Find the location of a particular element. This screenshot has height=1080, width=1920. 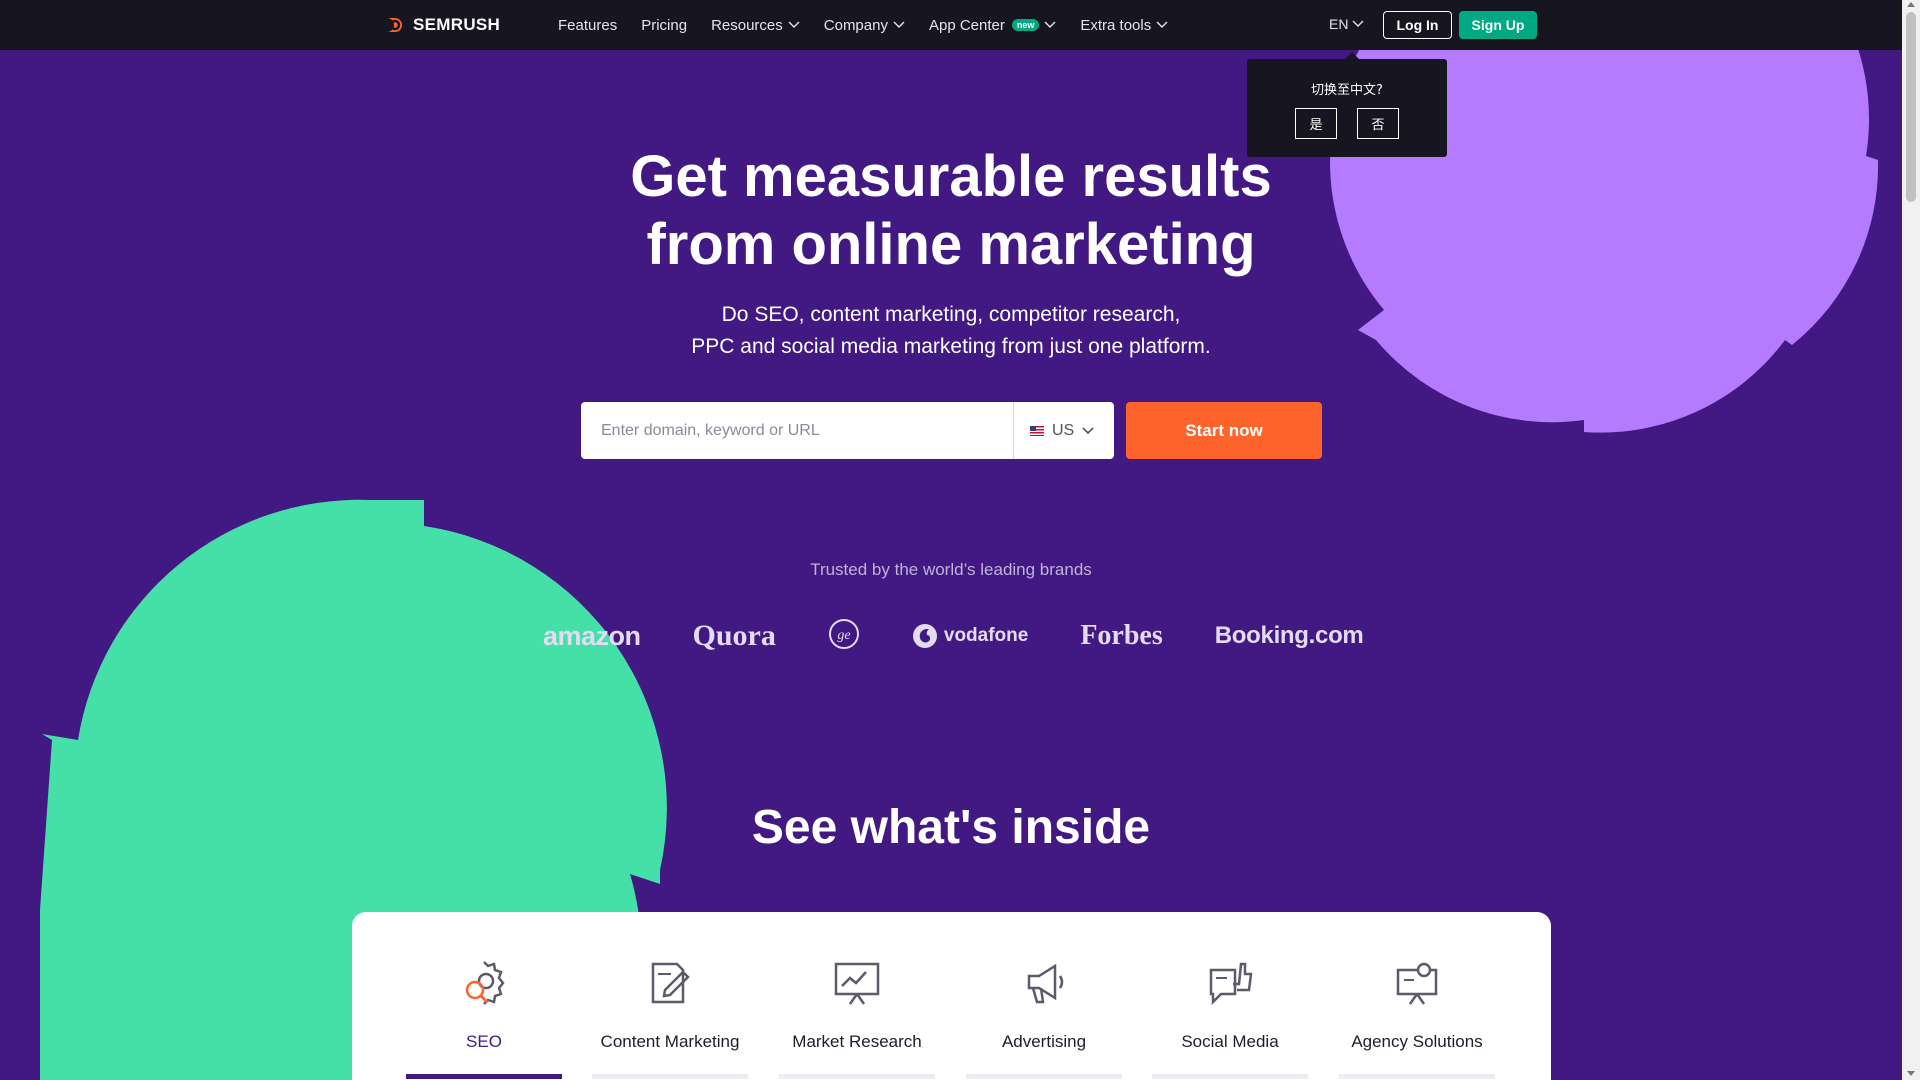

scroll-thumb is located at coordinates (1911, 107).